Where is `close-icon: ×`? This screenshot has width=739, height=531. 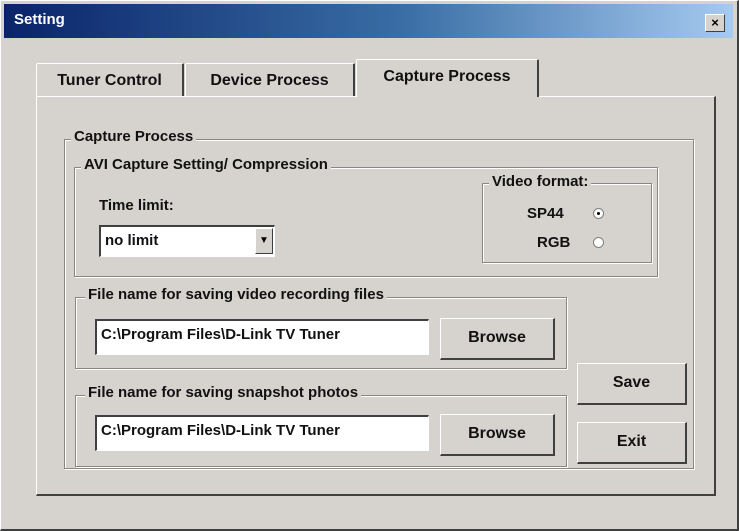
close-icon: × is located at coordinates (715, 22).